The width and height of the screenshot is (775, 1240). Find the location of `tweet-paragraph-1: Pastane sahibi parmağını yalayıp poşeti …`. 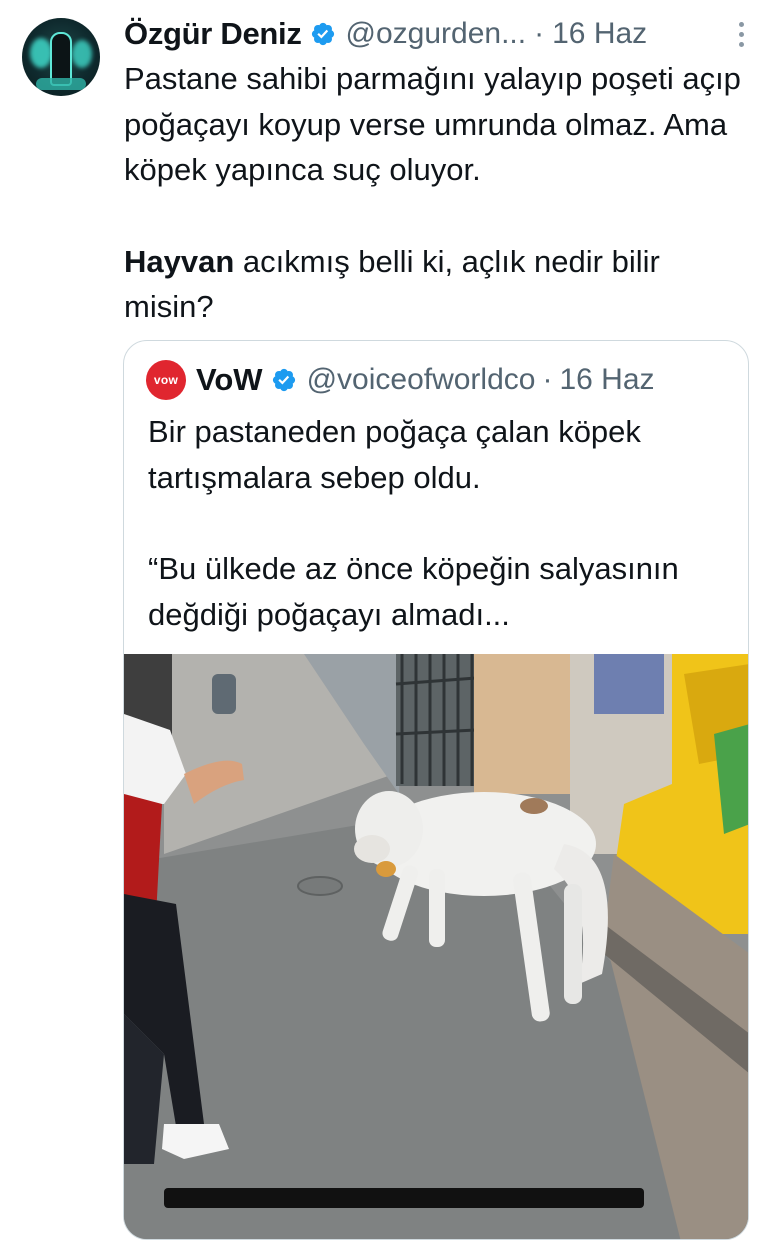

tweet-paragraph-1: Pastane sahibi parmağını yalayıp poşeti … is located at coordinates (432, 124).